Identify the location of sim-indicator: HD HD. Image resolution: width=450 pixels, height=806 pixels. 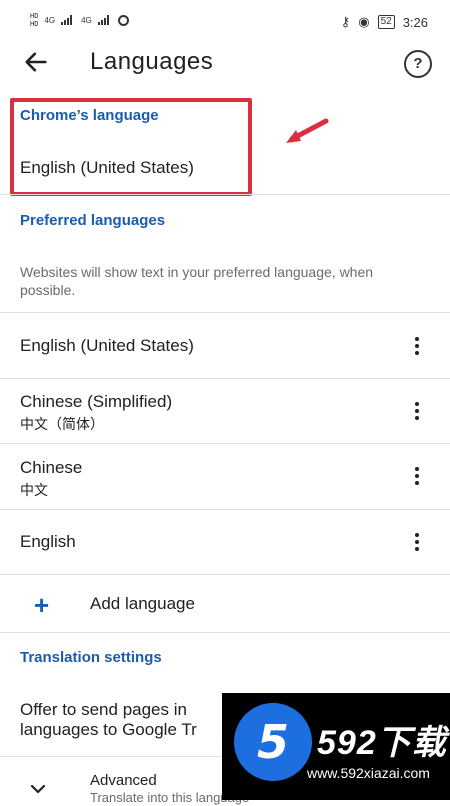
(34, 20).